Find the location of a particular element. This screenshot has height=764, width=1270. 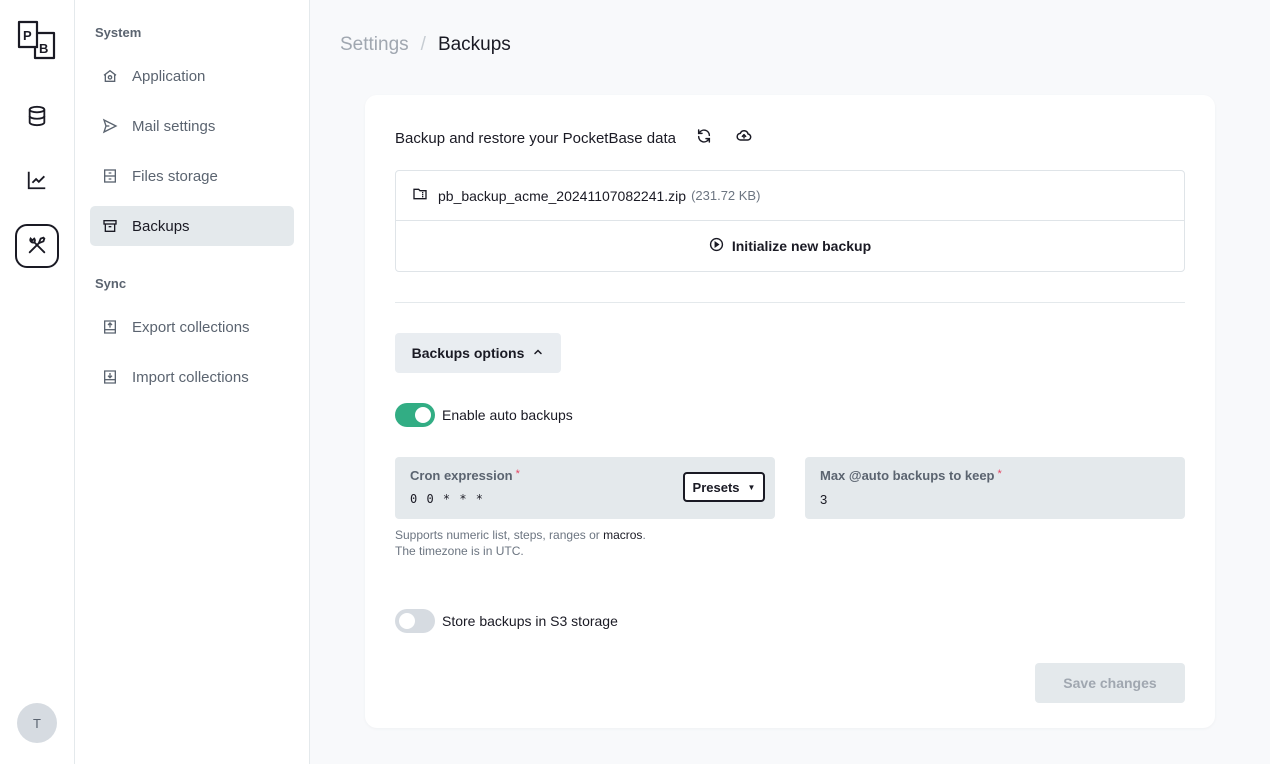

sidebar-group-system: System is located at coordinates (118, 32).